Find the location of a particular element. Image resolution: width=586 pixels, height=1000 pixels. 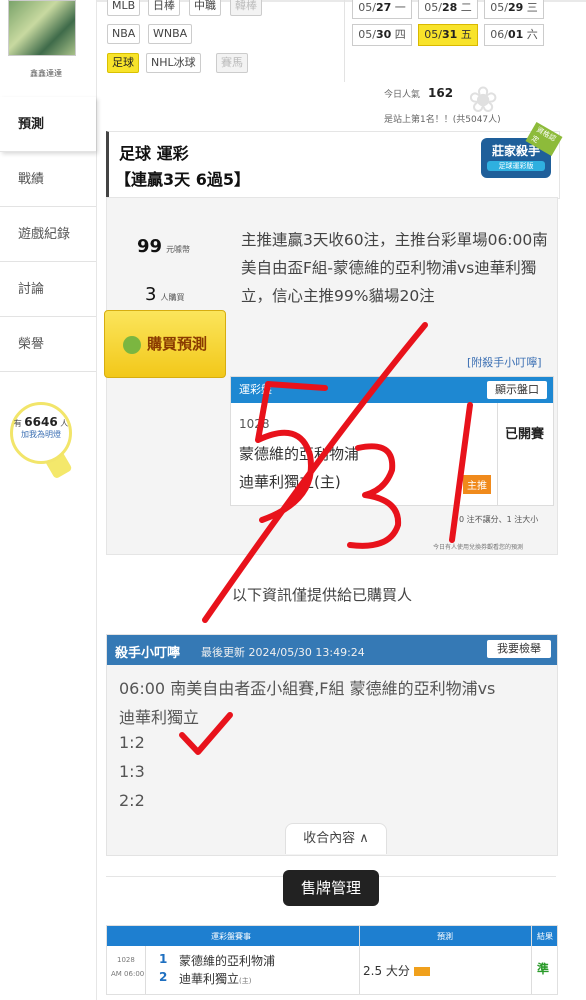

tag-icon is located at coordinates (421, 971).